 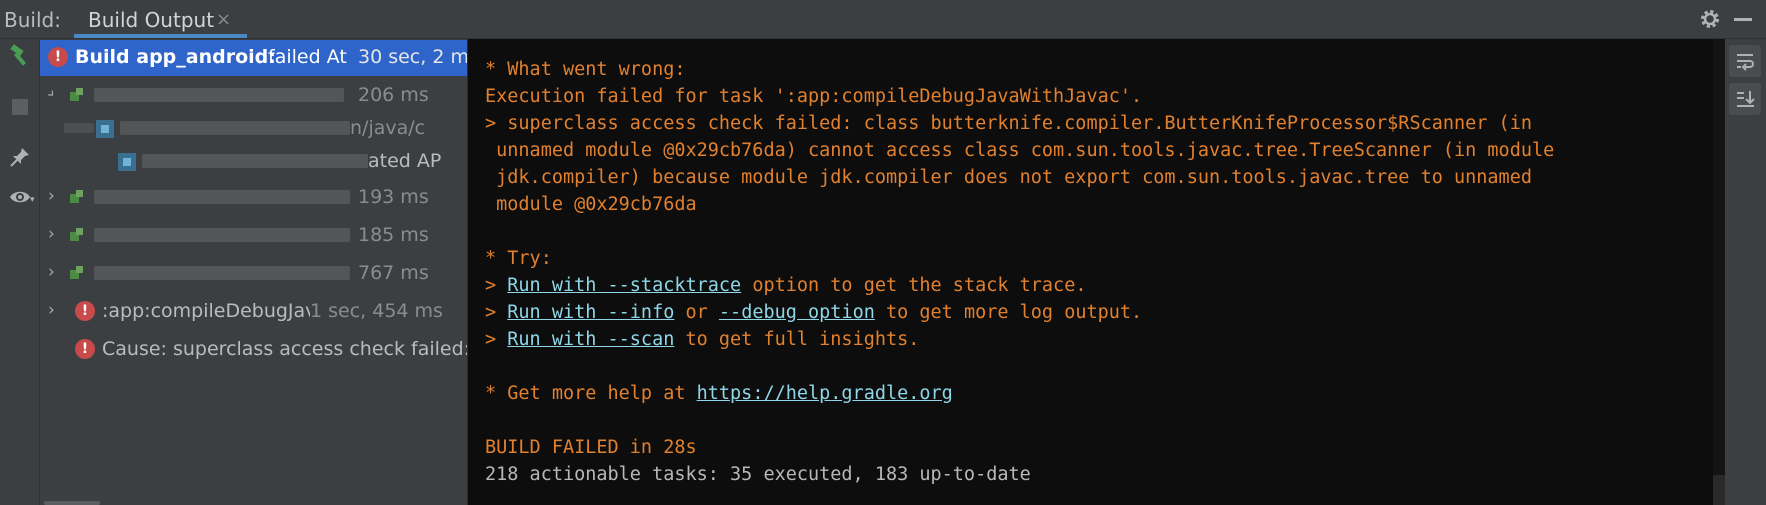 What do you see at coordinates (825, 393) in the screenshot?
I see `gradle-help-link: https://help.gradle.org` at bounding box center [825, 393].